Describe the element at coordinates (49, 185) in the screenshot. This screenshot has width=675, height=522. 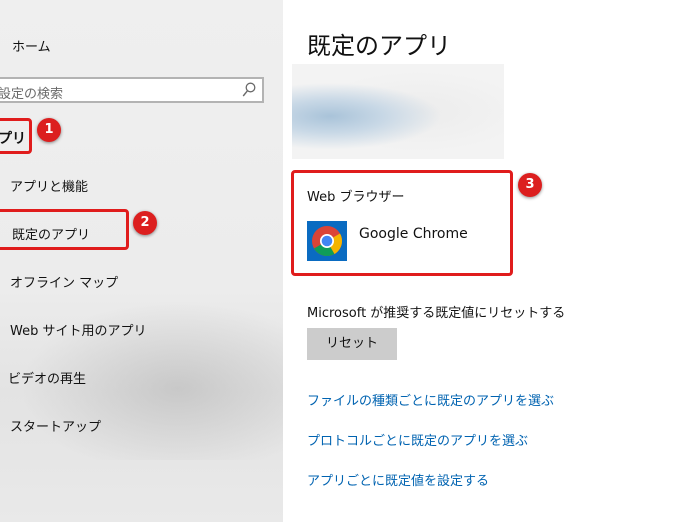
I see `sidebar-item-apps-features: アプリと機能` at that location.